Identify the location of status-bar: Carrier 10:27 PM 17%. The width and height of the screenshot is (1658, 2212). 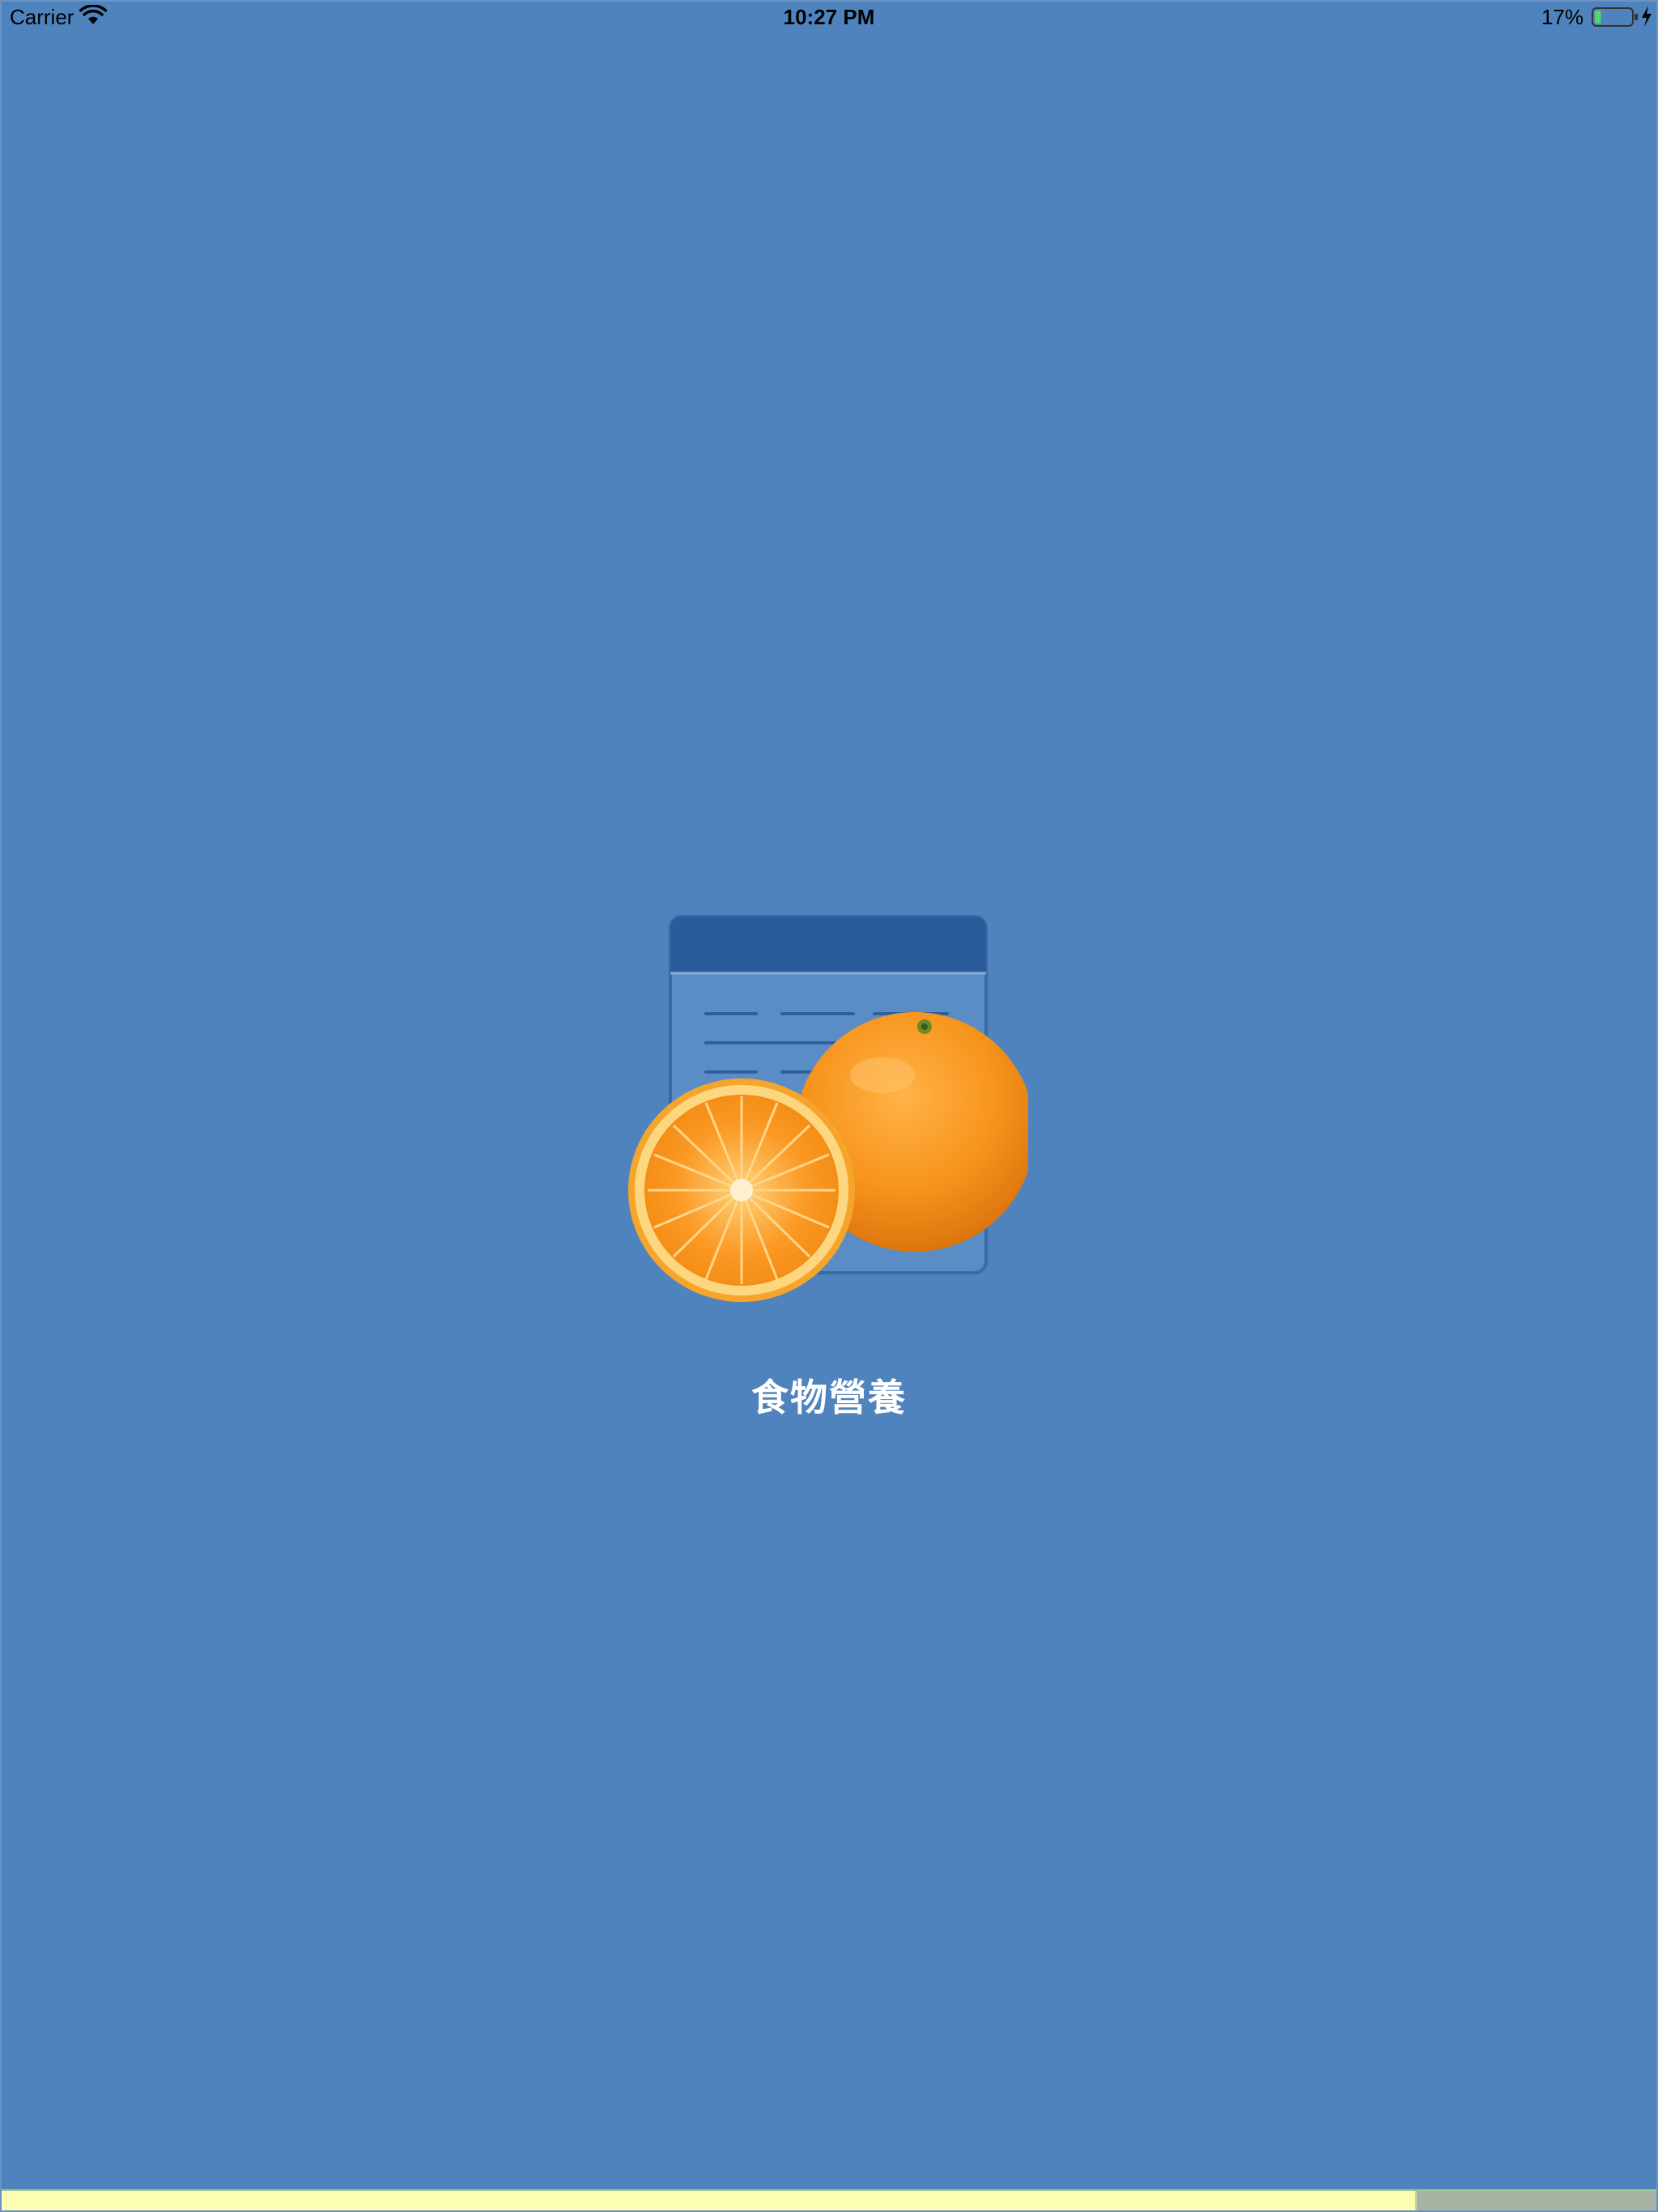
(829, 16).